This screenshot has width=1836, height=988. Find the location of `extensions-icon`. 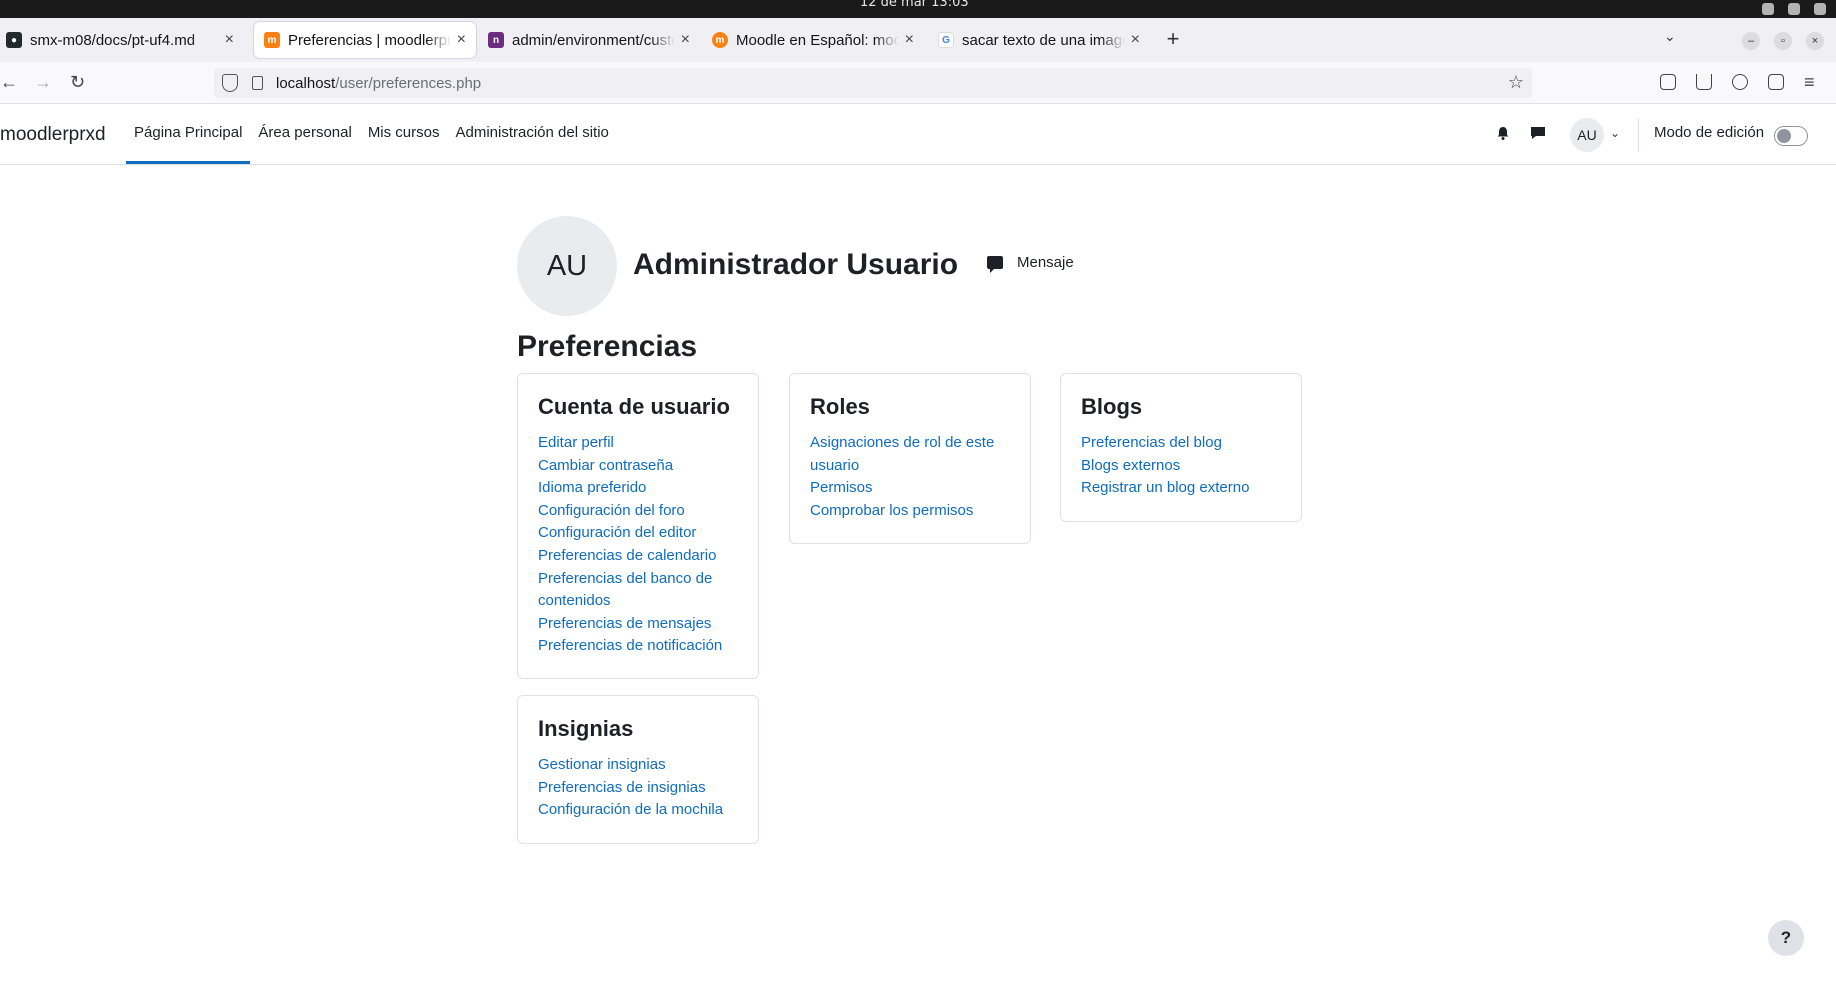

extensions-icon is located at coordinates (1776, 82).